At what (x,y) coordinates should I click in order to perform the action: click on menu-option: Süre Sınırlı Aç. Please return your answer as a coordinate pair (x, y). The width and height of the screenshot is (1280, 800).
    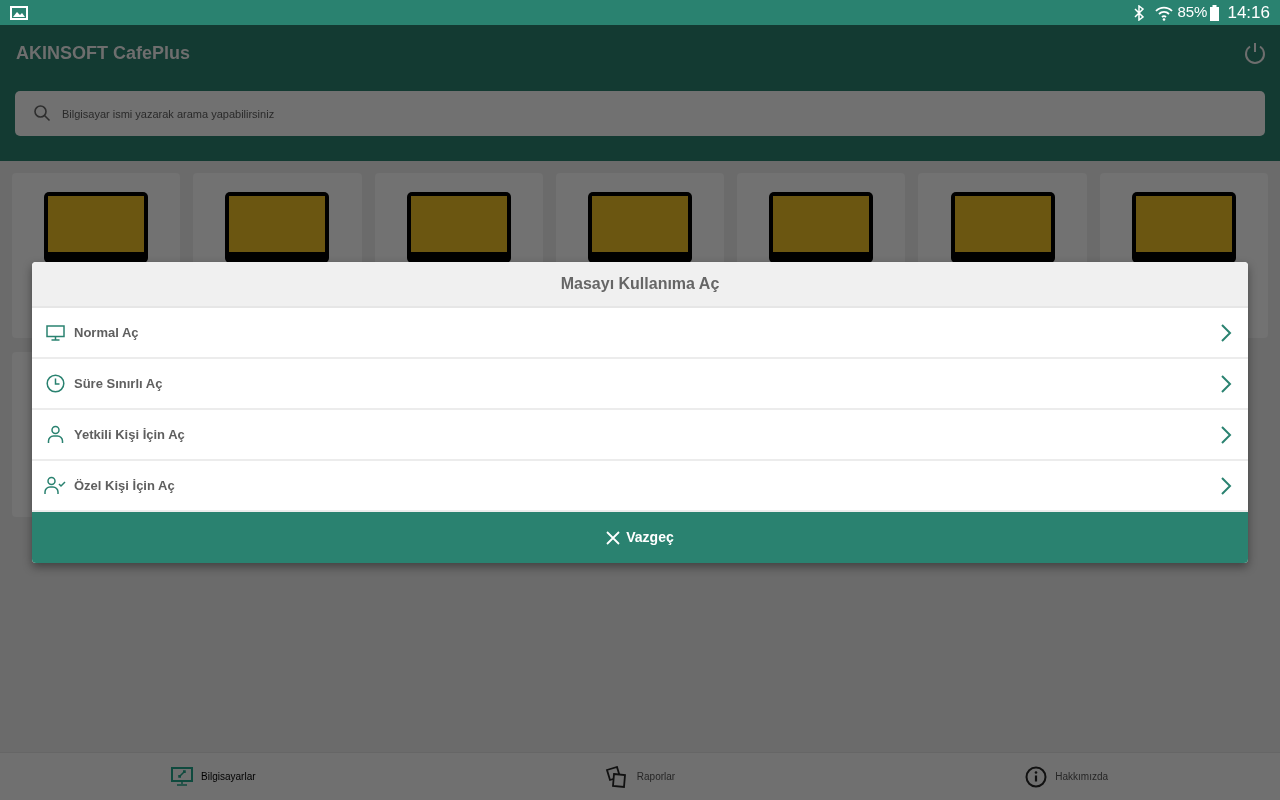
    Looking at the image, I should click on (640, 384).